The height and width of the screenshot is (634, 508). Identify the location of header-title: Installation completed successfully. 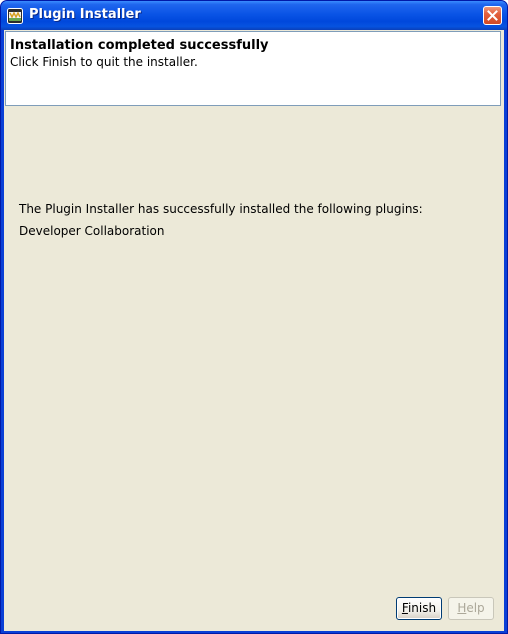
(139, 45).